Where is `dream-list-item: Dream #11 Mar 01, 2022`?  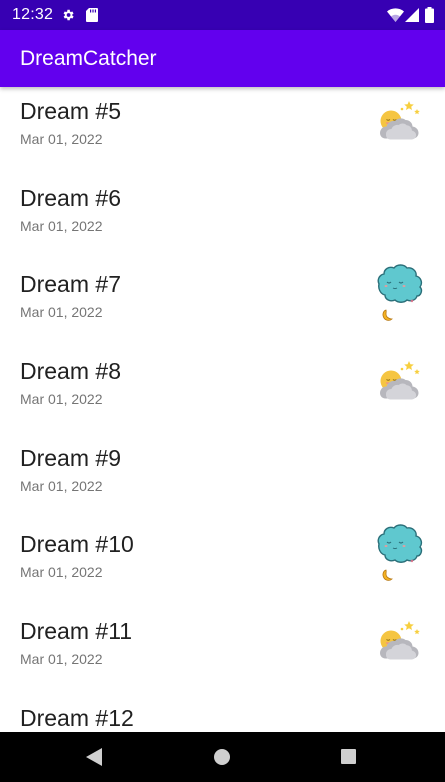 dream-list-item: Dream #11 Mar 01, 2022 is located at coordinates (222, 650).